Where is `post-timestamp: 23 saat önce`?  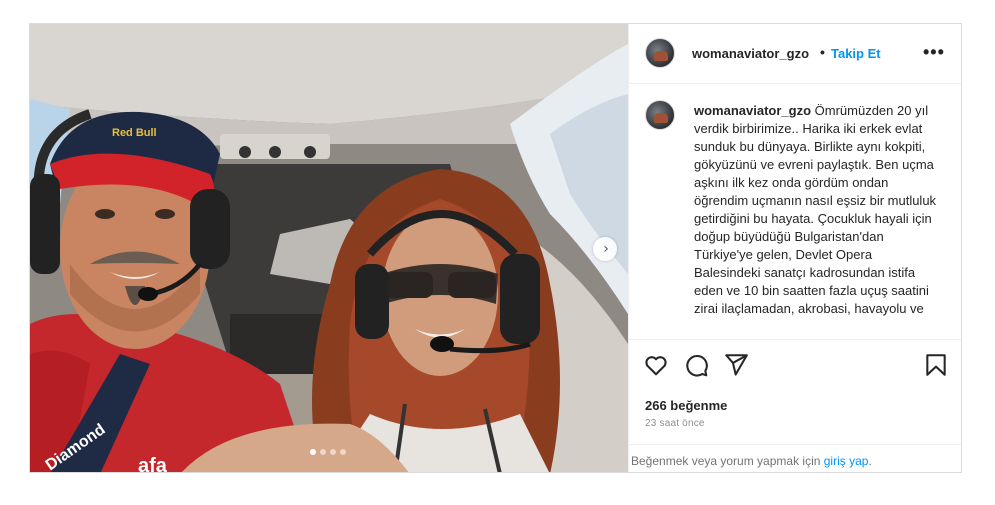
post-timestamp: 23 saat önce is located at coordinates (675, 423).